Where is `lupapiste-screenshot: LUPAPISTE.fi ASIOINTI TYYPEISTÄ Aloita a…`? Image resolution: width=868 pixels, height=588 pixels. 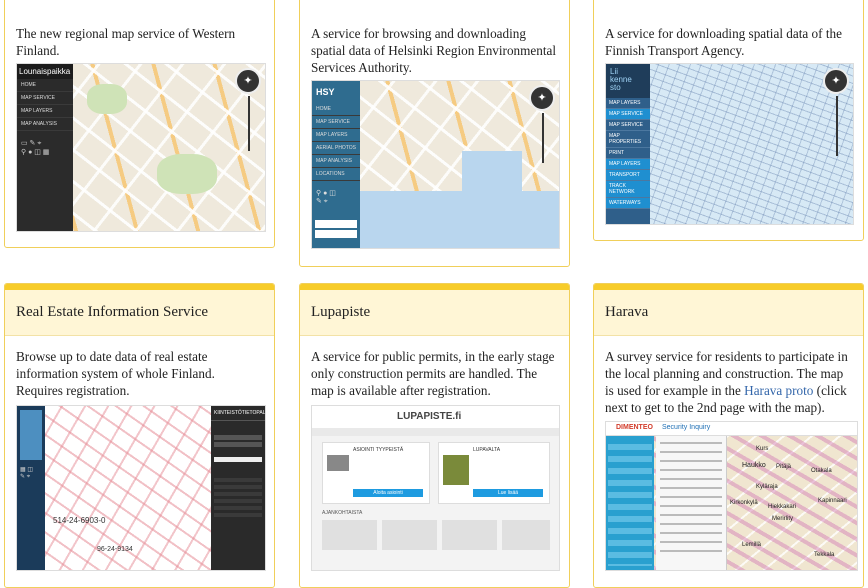 lupapiste-screenshot: LUPAPISTE.fi ASIOINTI TYYPEISTÄ Aloita a… is located at coordinates (435, 488).